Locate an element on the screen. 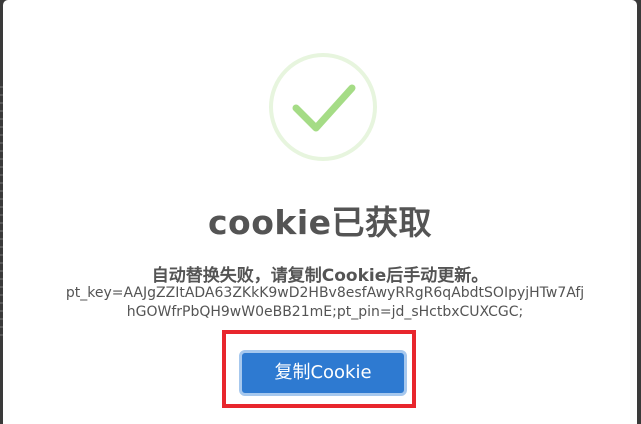  copy-cookie-button: 复制Cookie is located at coordinates (323, 373).